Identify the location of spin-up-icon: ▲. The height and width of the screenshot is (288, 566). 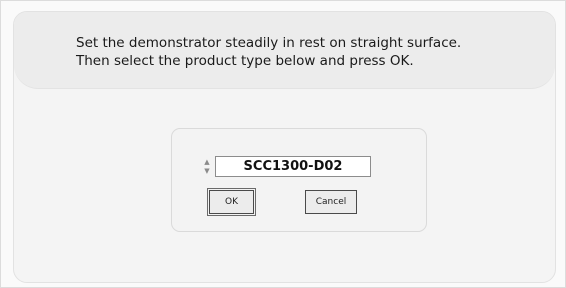
(206, 162).